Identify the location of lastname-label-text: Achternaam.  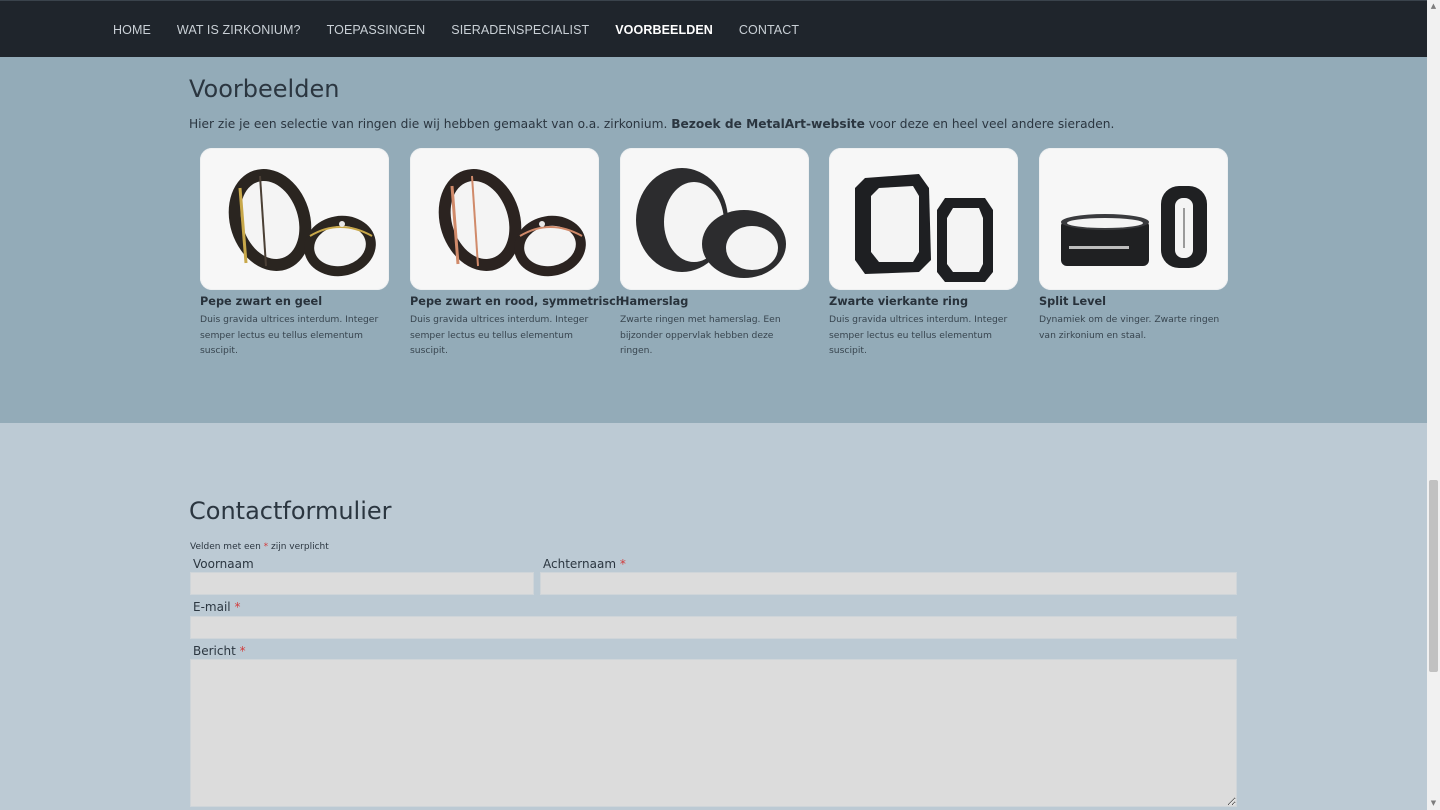
(580, 564).